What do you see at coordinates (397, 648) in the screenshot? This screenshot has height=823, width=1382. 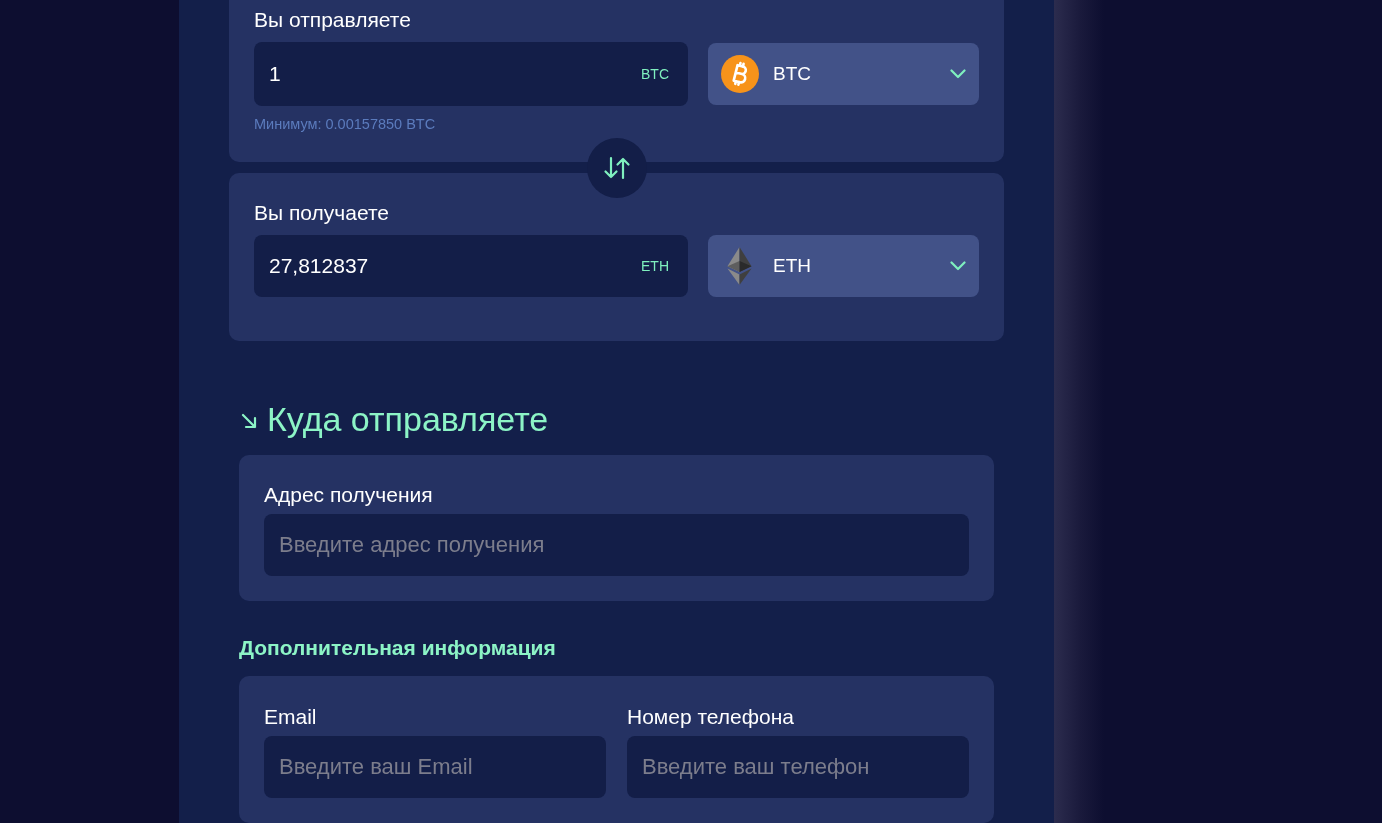 I see `section-subtitle: Дополнительная информация` at bounding box center [397, 648].